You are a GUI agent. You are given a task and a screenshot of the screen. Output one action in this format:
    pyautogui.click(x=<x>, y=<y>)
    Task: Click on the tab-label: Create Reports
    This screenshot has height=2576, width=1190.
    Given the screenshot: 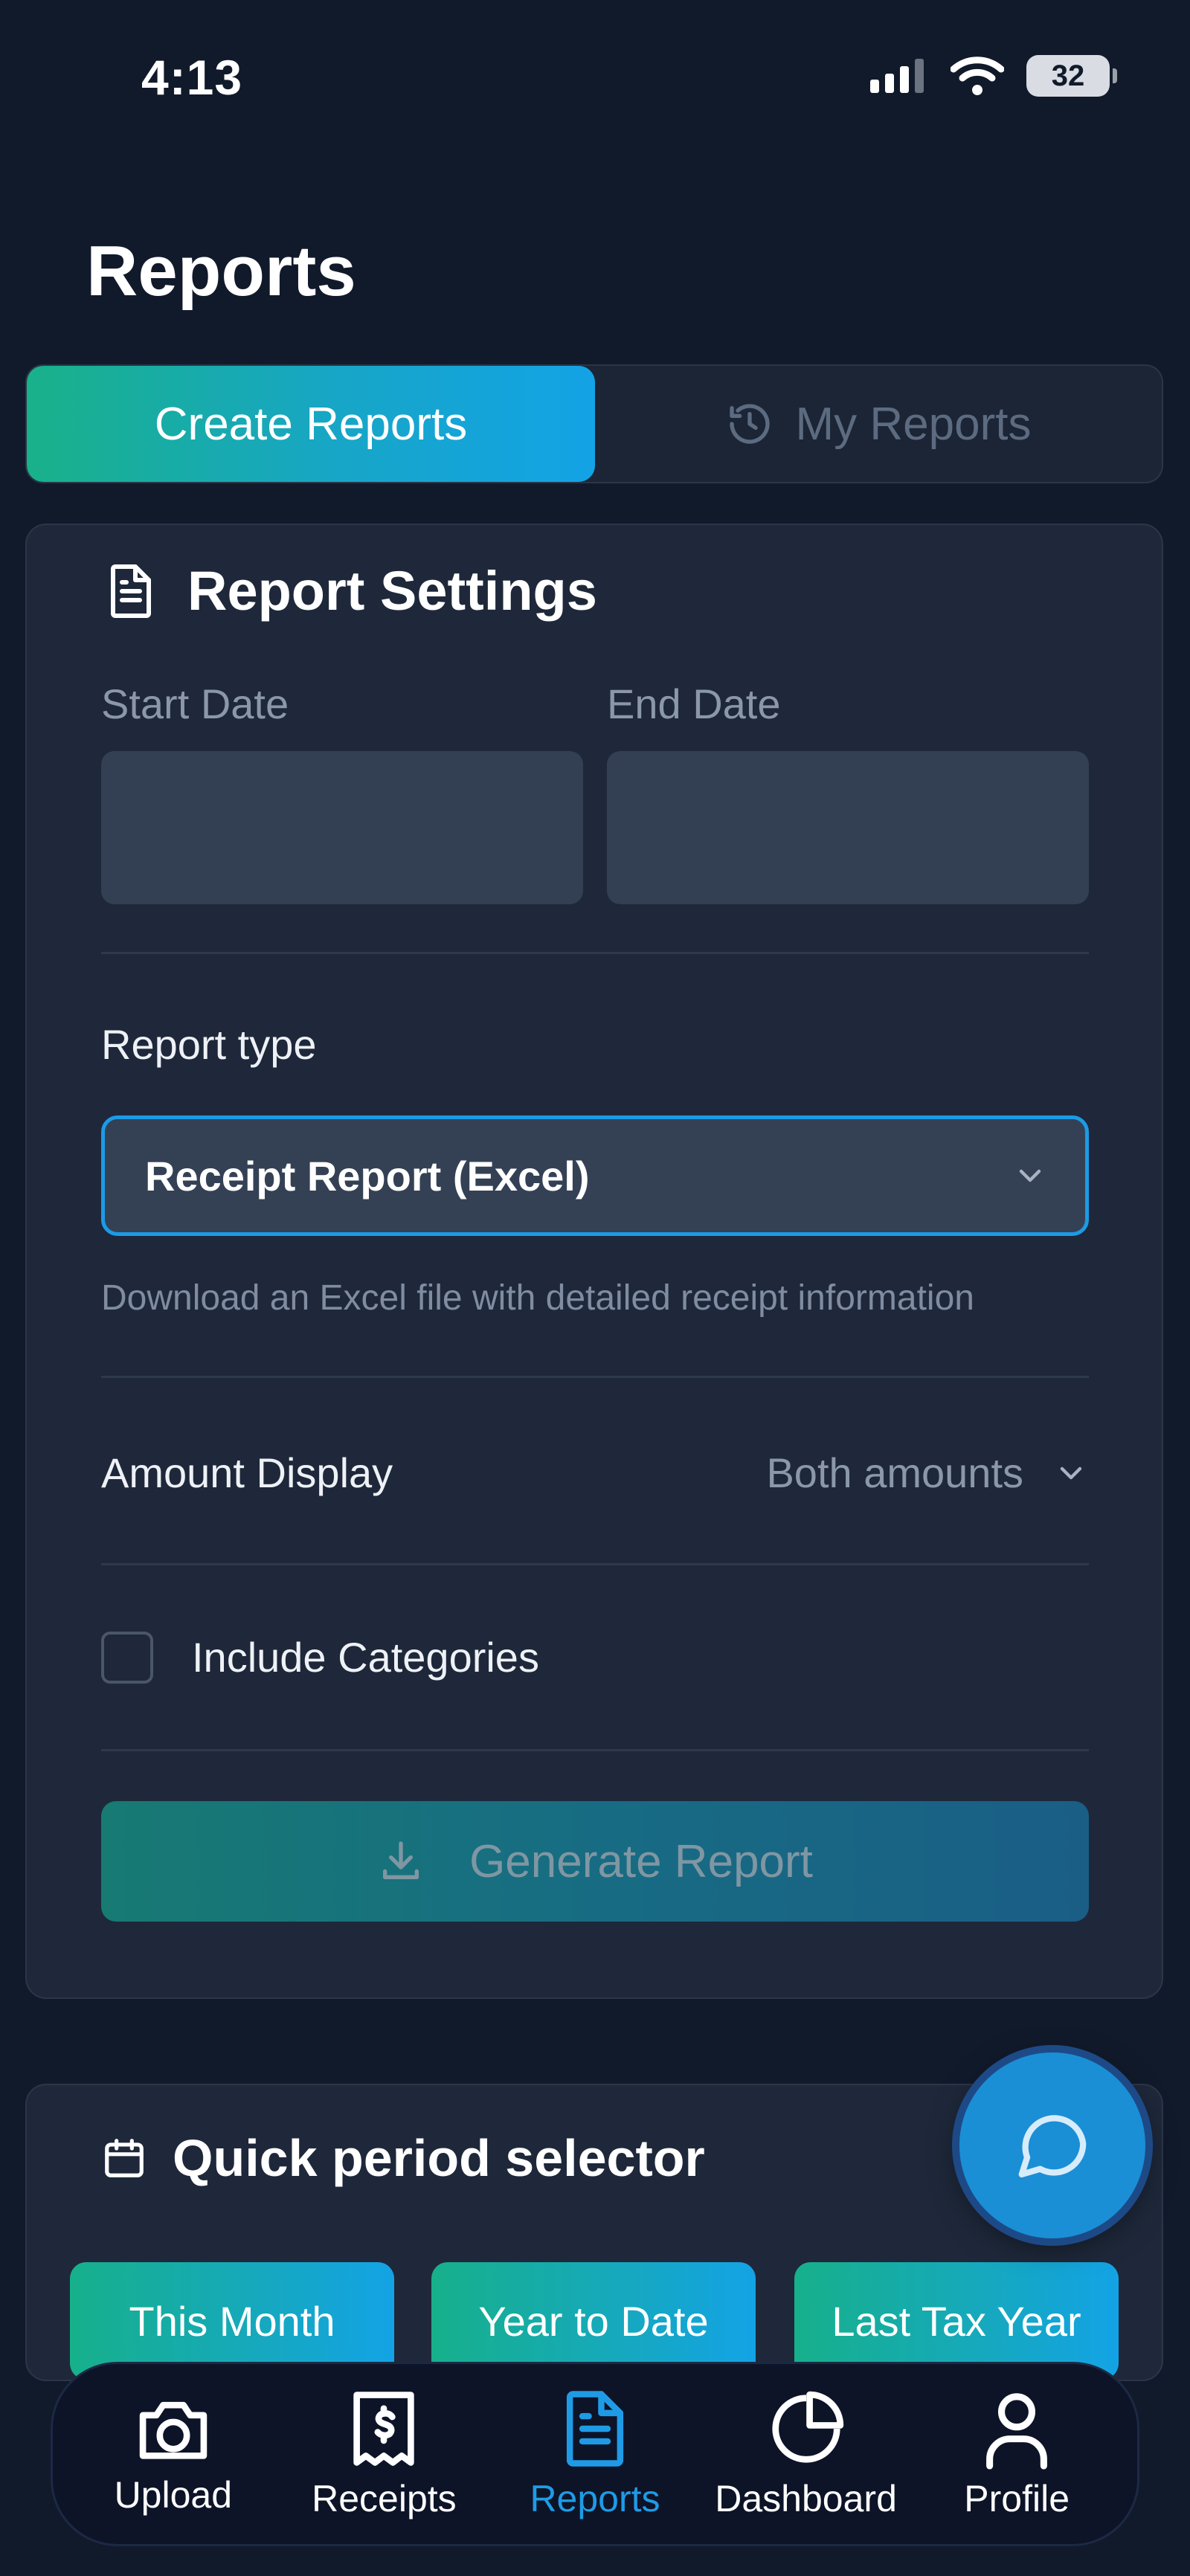 What is the action you would take?
    pyautogui.click(x=311, y=424)
    